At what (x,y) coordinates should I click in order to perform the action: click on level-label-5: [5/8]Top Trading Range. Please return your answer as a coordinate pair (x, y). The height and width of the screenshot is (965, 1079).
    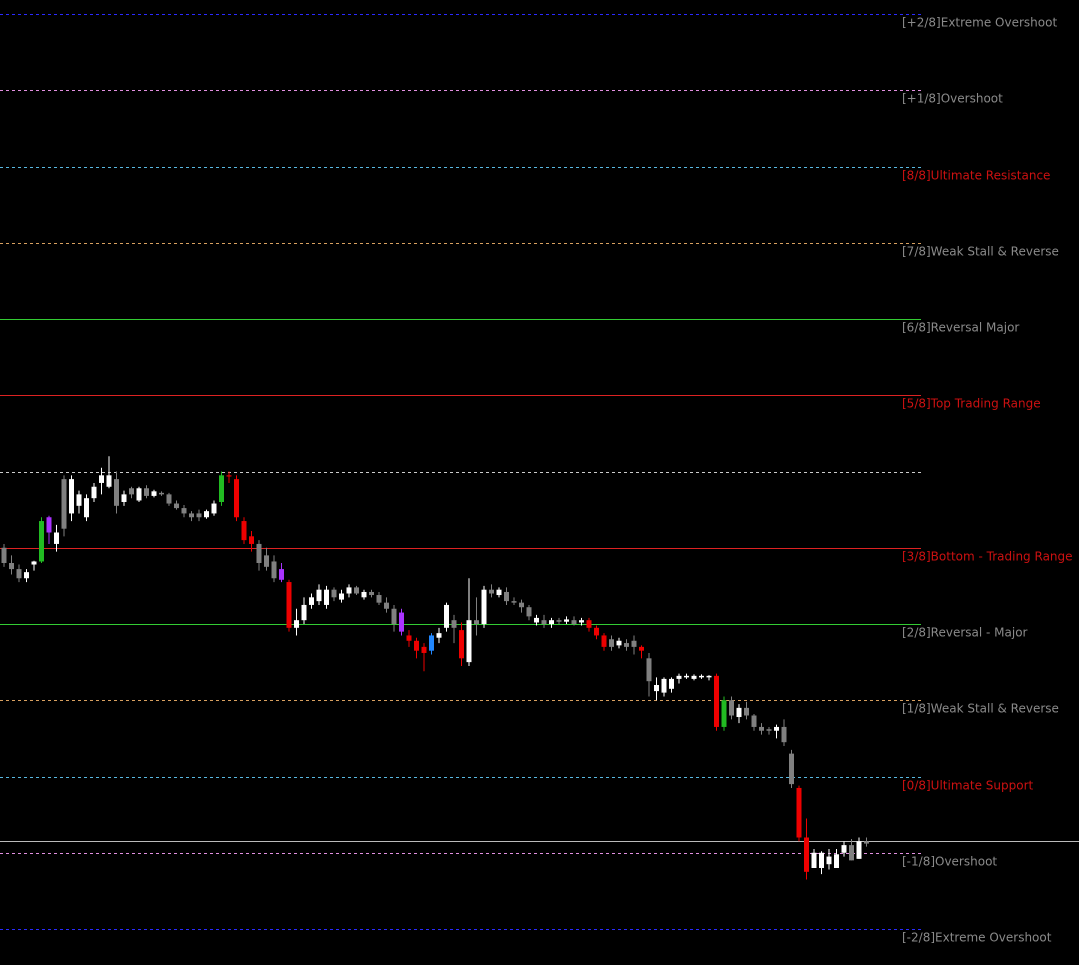
    Looking at the image, I should click on (971, 404).